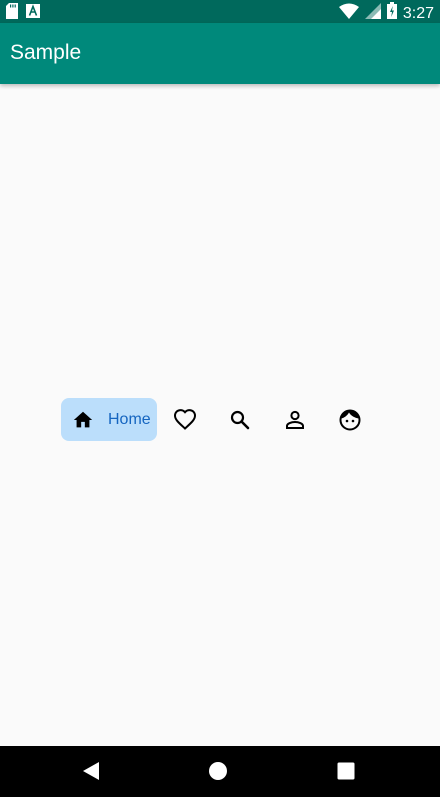 The image size is (440, 797). What do you see at coordinates (33, 13) in the screenshot?
I see `a-notification-icon` at bounding box center [33, 13].